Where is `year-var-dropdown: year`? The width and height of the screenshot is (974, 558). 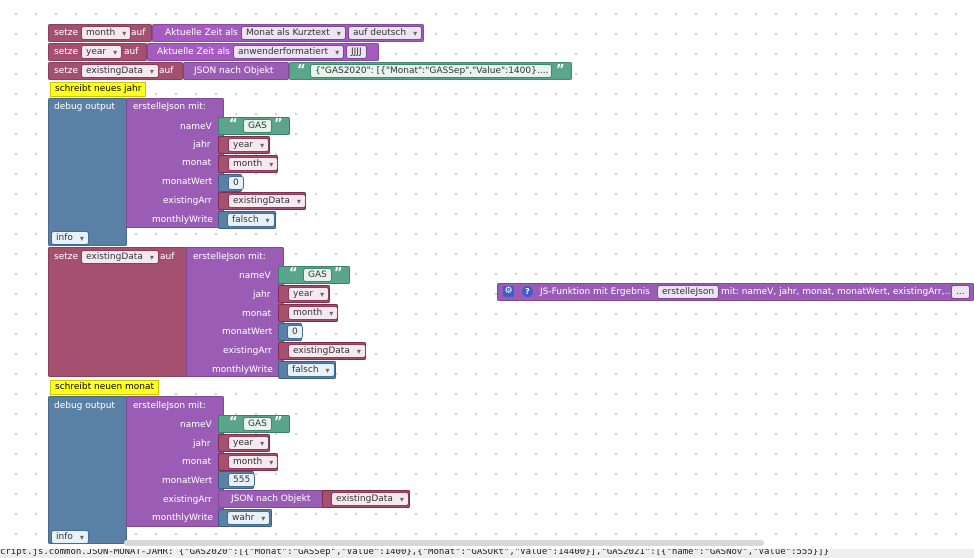 year-var-dropdown: year is located at coordinates (102, 52).